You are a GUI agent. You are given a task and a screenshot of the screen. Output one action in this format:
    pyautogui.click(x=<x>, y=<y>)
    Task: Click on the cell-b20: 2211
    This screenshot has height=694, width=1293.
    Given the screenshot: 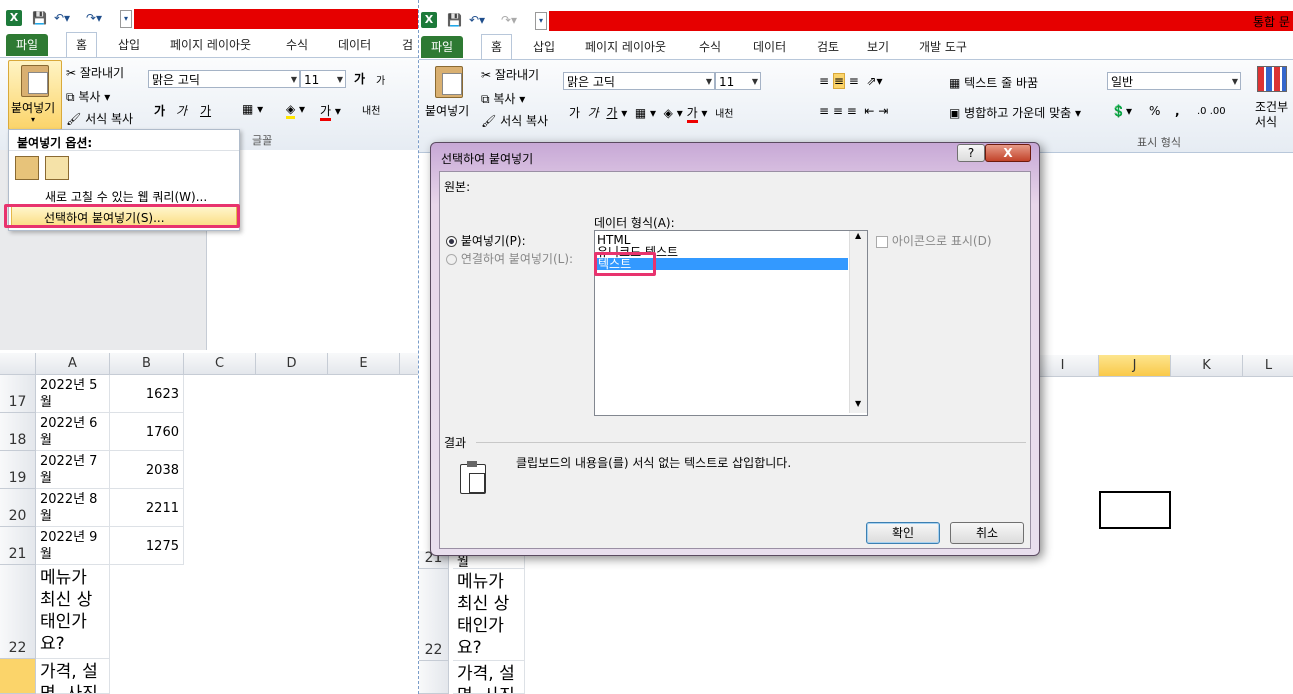 What is the action you would take?
    pyautogui.click(x=147, y=508)
    